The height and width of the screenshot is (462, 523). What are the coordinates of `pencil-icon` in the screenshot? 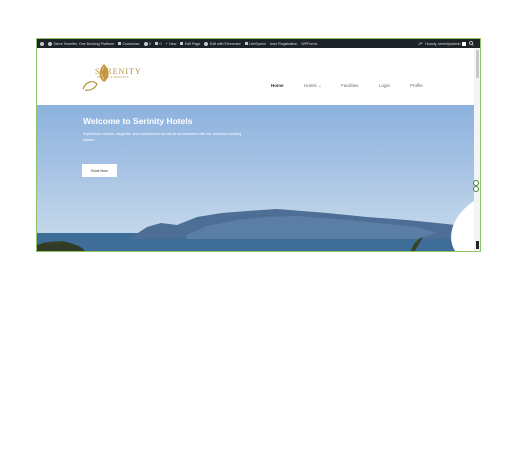 It's located at (182, 43).